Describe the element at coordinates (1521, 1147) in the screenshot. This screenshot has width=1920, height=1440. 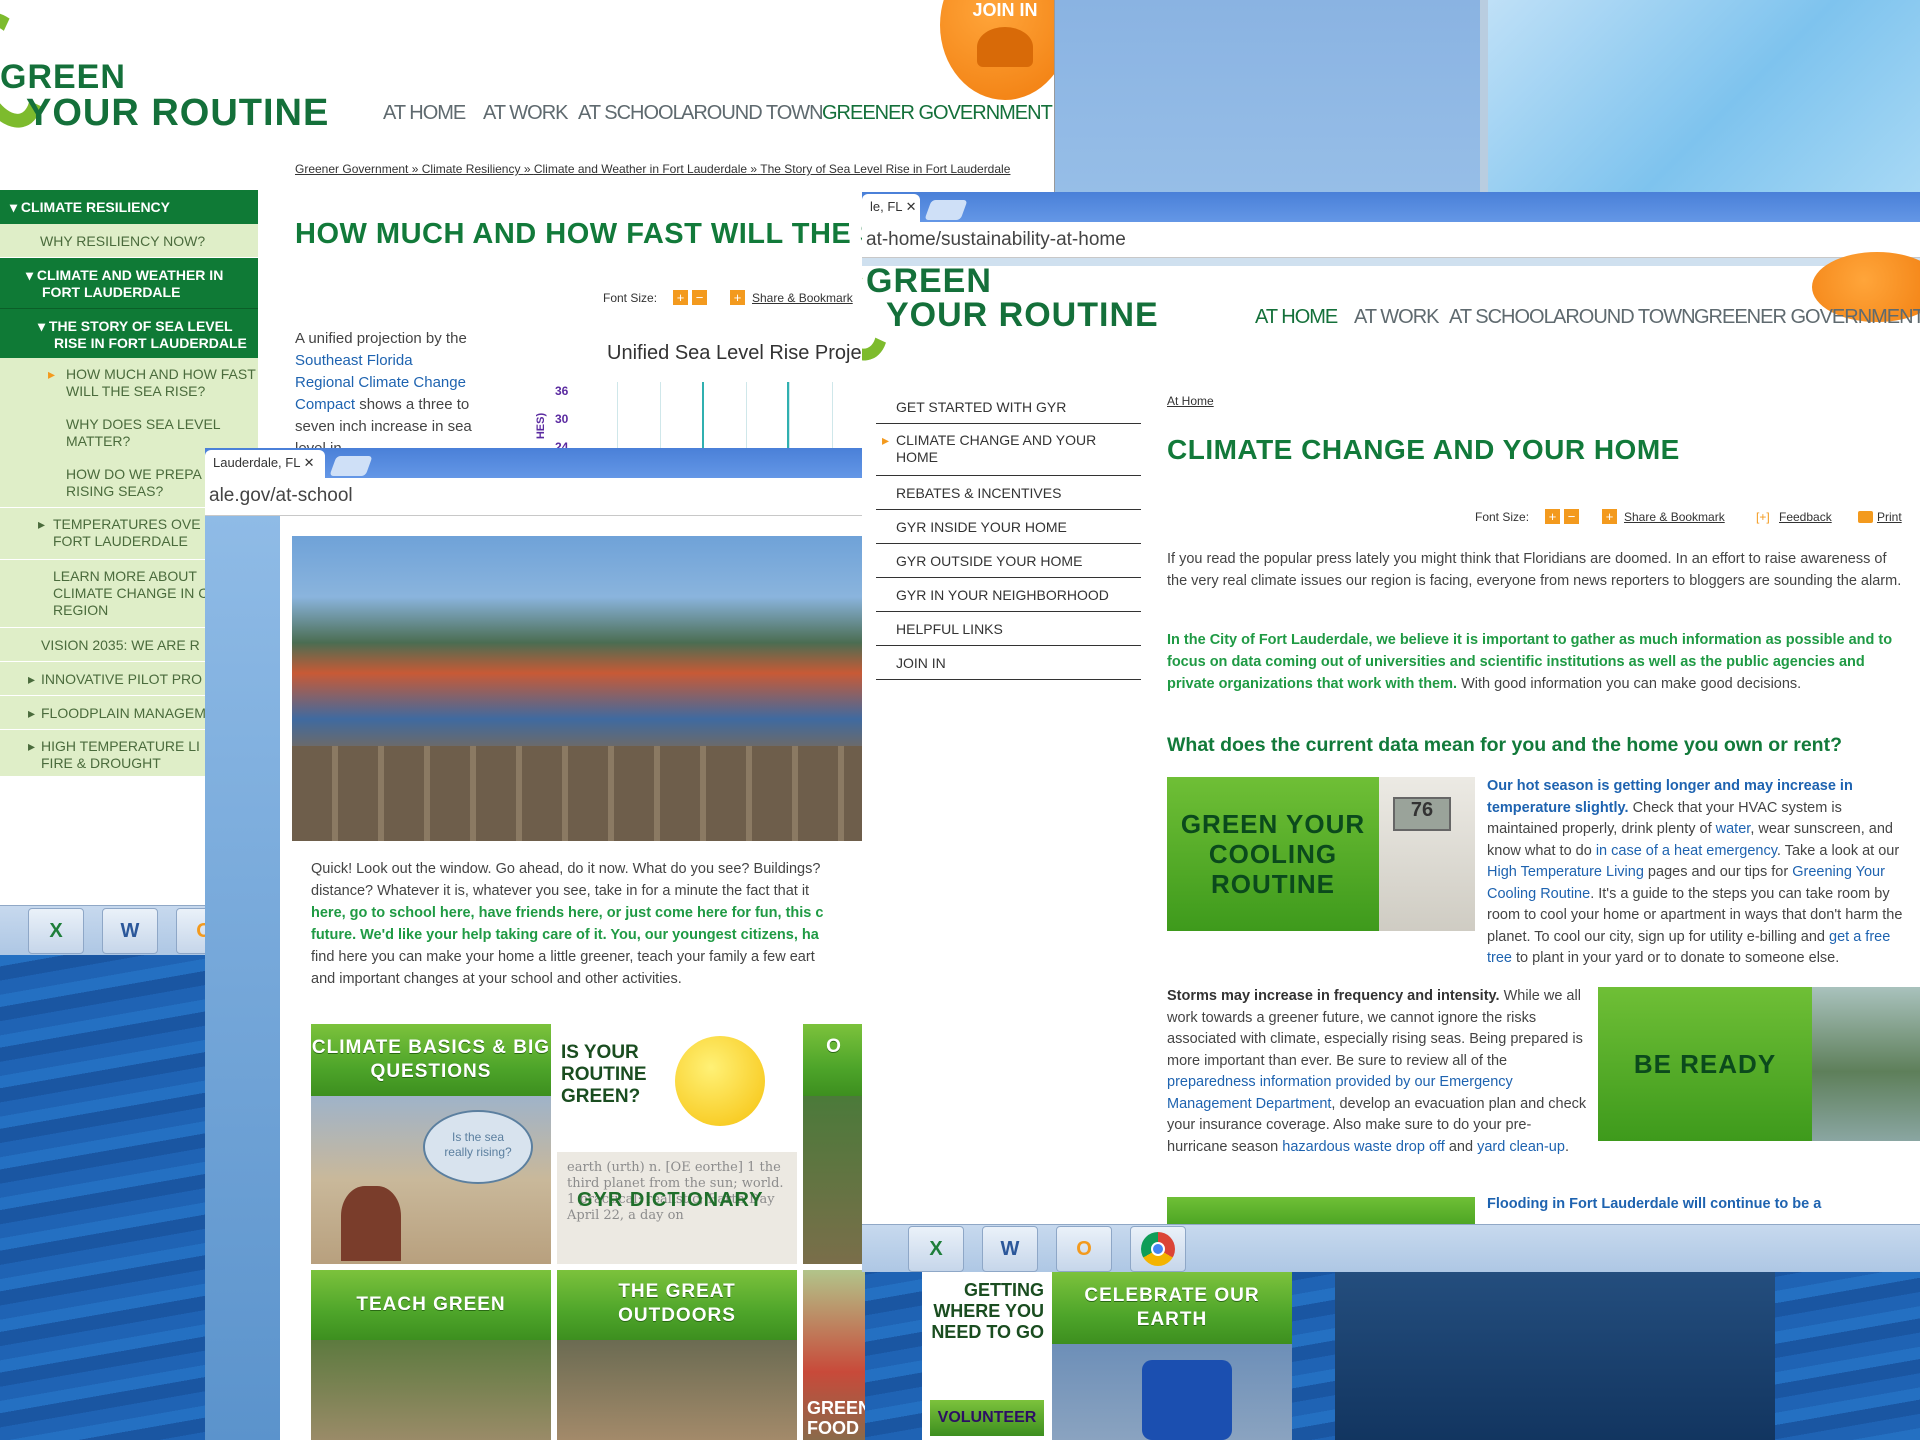
I see `yard-cleanup-link: yard clean-up` at that location.